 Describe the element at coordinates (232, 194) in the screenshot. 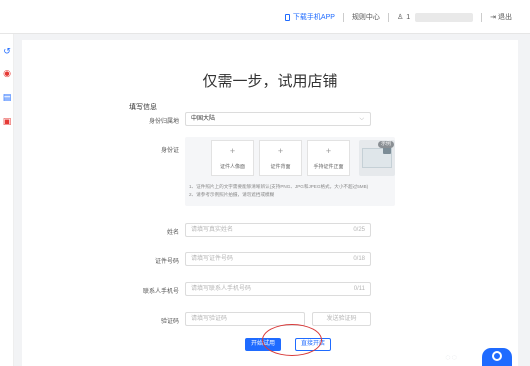

I see `upload-note-2: 2、请参考示例照片拍摄，请勿遮挡或模糊` at that location.